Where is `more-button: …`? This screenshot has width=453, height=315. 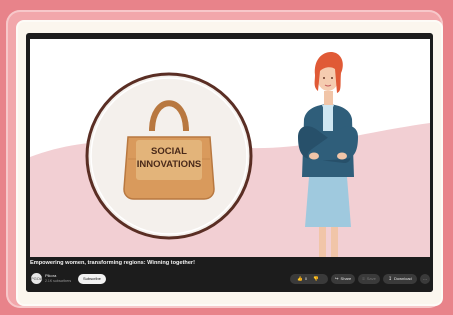
more-button: … is located at coordinates (425, 279).